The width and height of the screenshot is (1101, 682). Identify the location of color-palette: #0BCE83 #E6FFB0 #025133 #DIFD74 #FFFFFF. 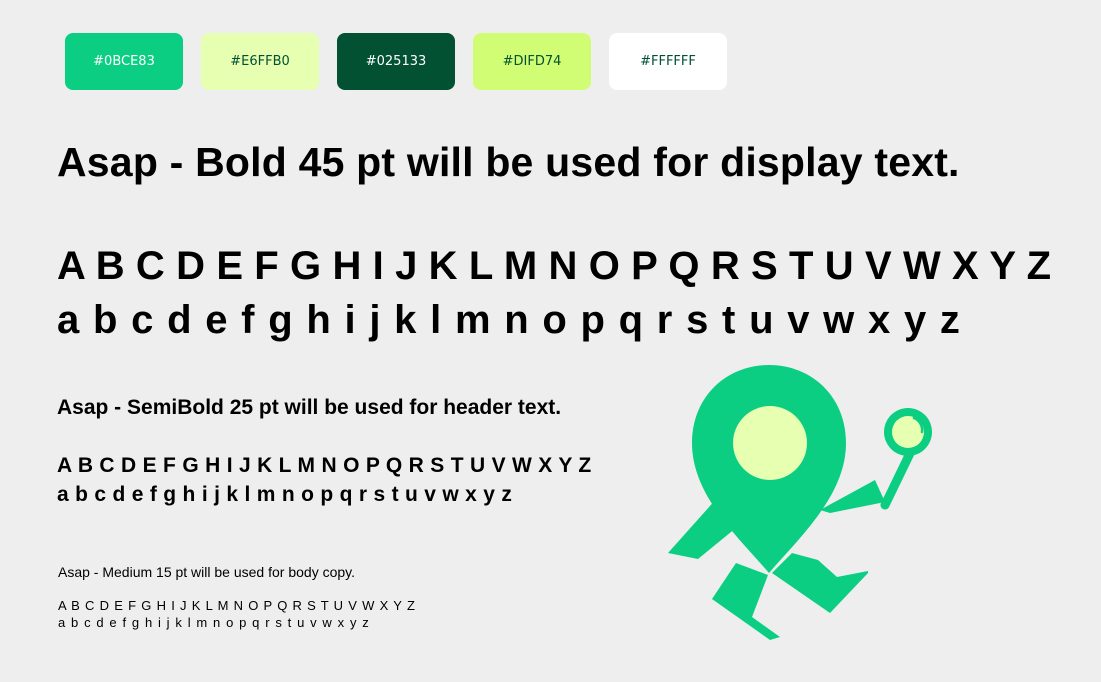
(396, 61).